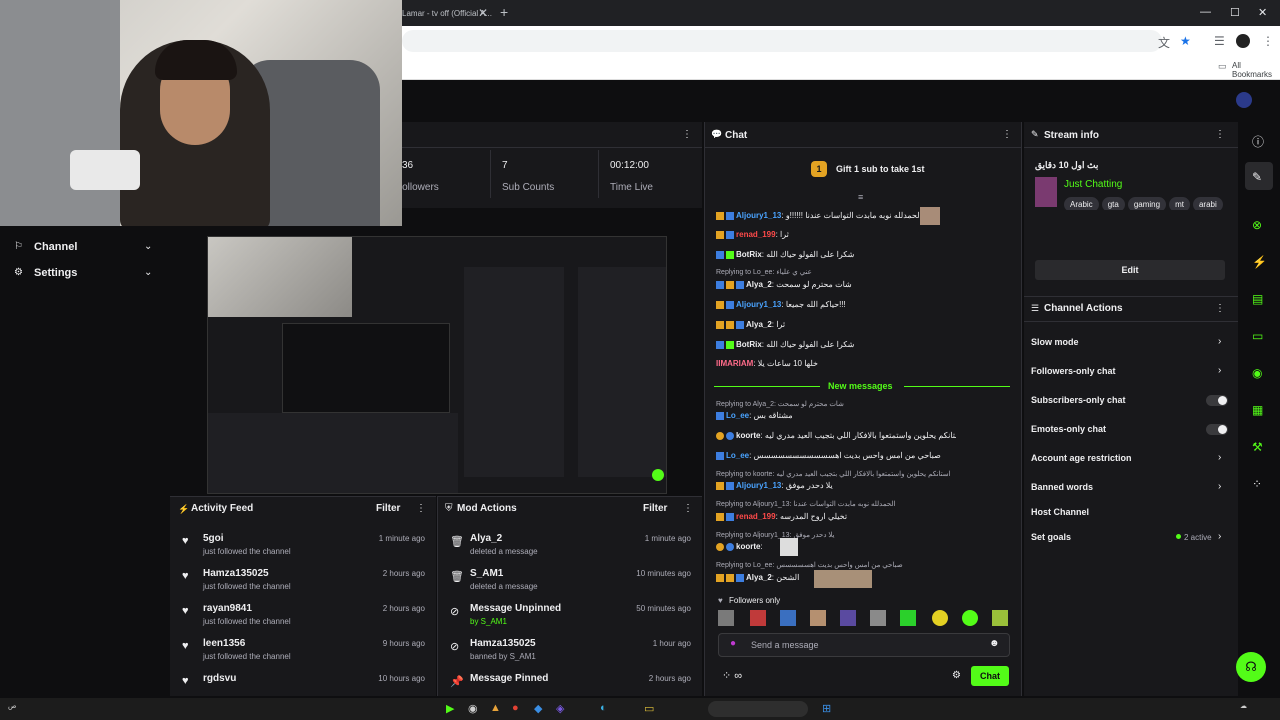 This screenshot has width=1280, height=720. I want to click on minimize-icon: —, so click(1205, 12).